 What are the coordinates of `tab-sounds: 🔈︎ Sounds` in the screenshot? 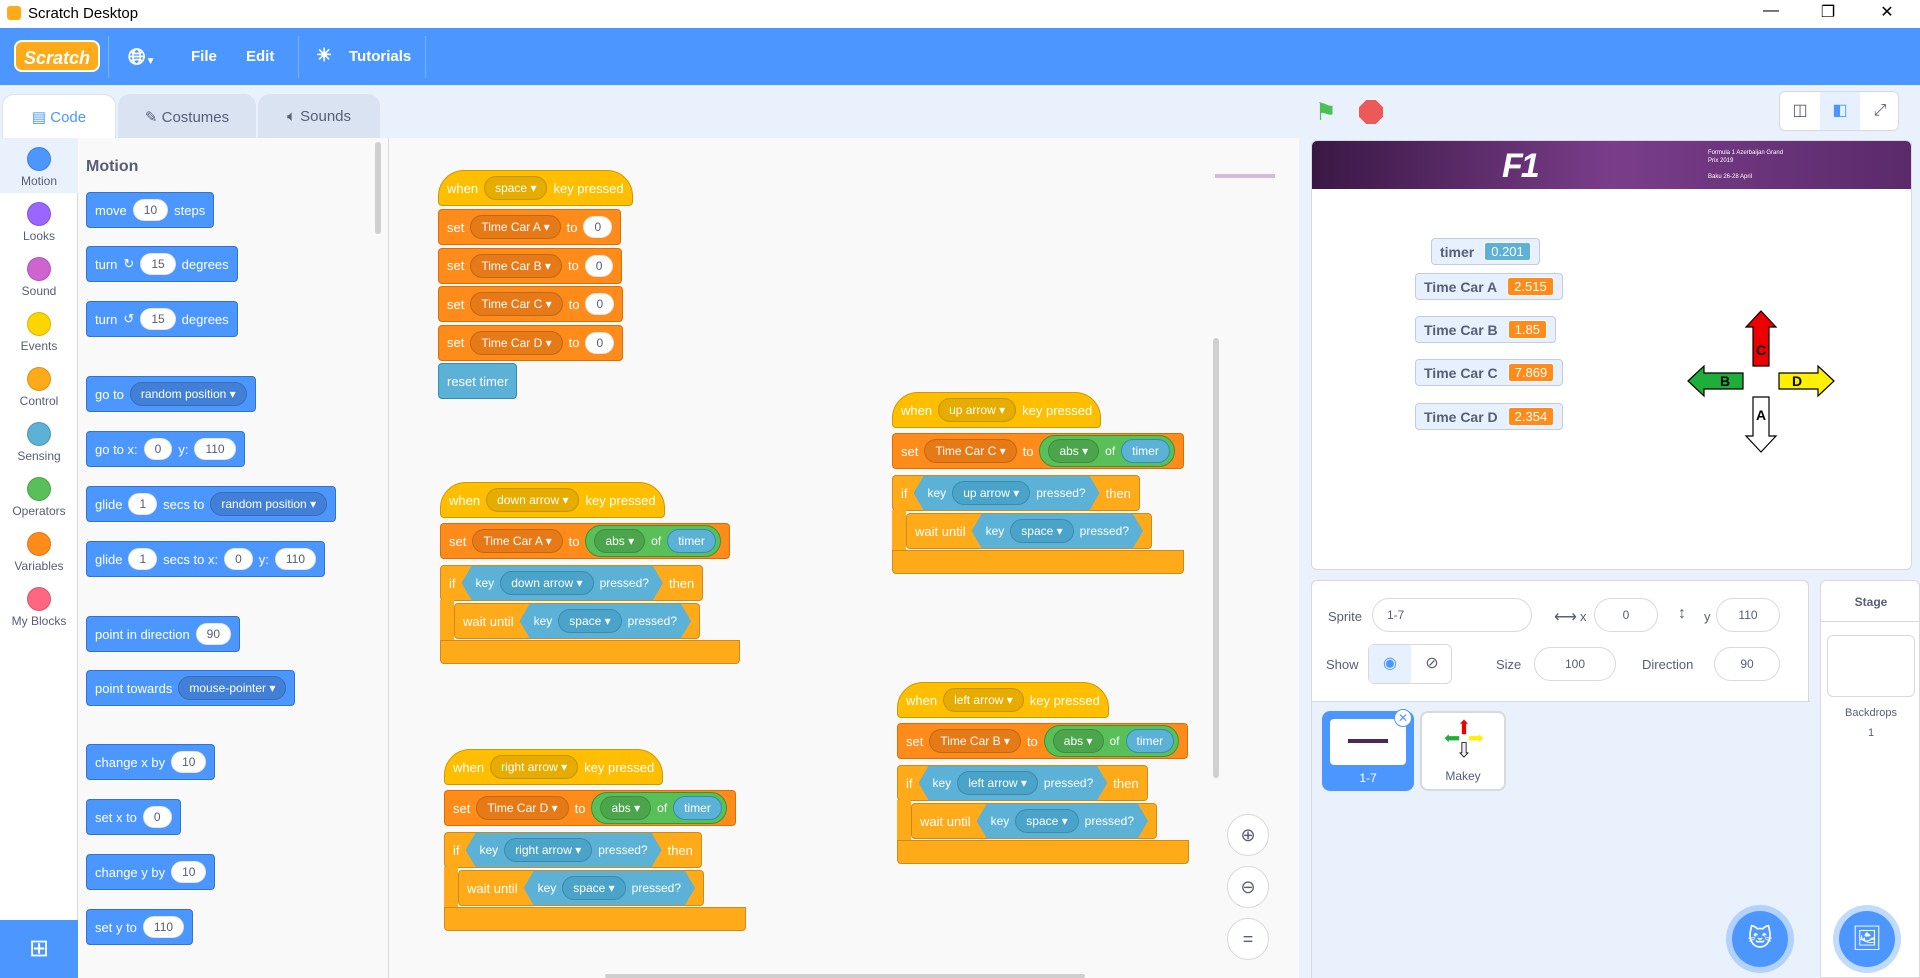 It's located at (319, 116).